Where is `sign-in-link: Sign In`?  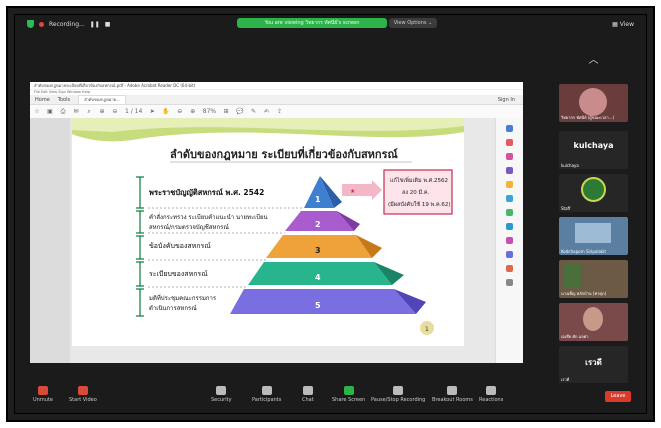
sign-in-link: Sign In is located at coordinates (510, 100).